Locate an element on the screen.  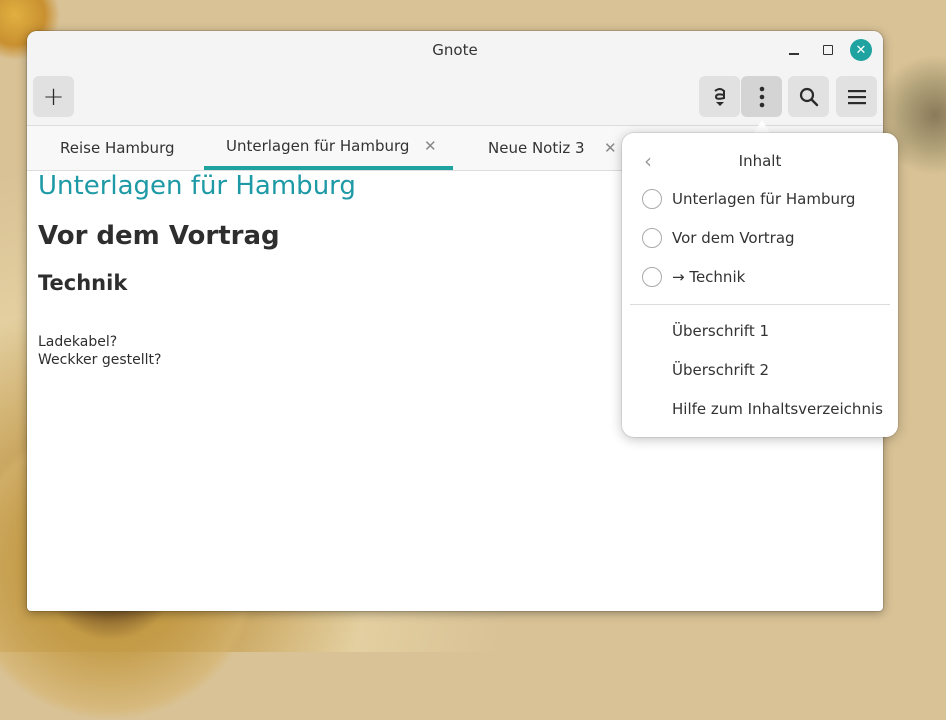
tab-label: Neue Notiz 3 is located at coordinates (536, 148).